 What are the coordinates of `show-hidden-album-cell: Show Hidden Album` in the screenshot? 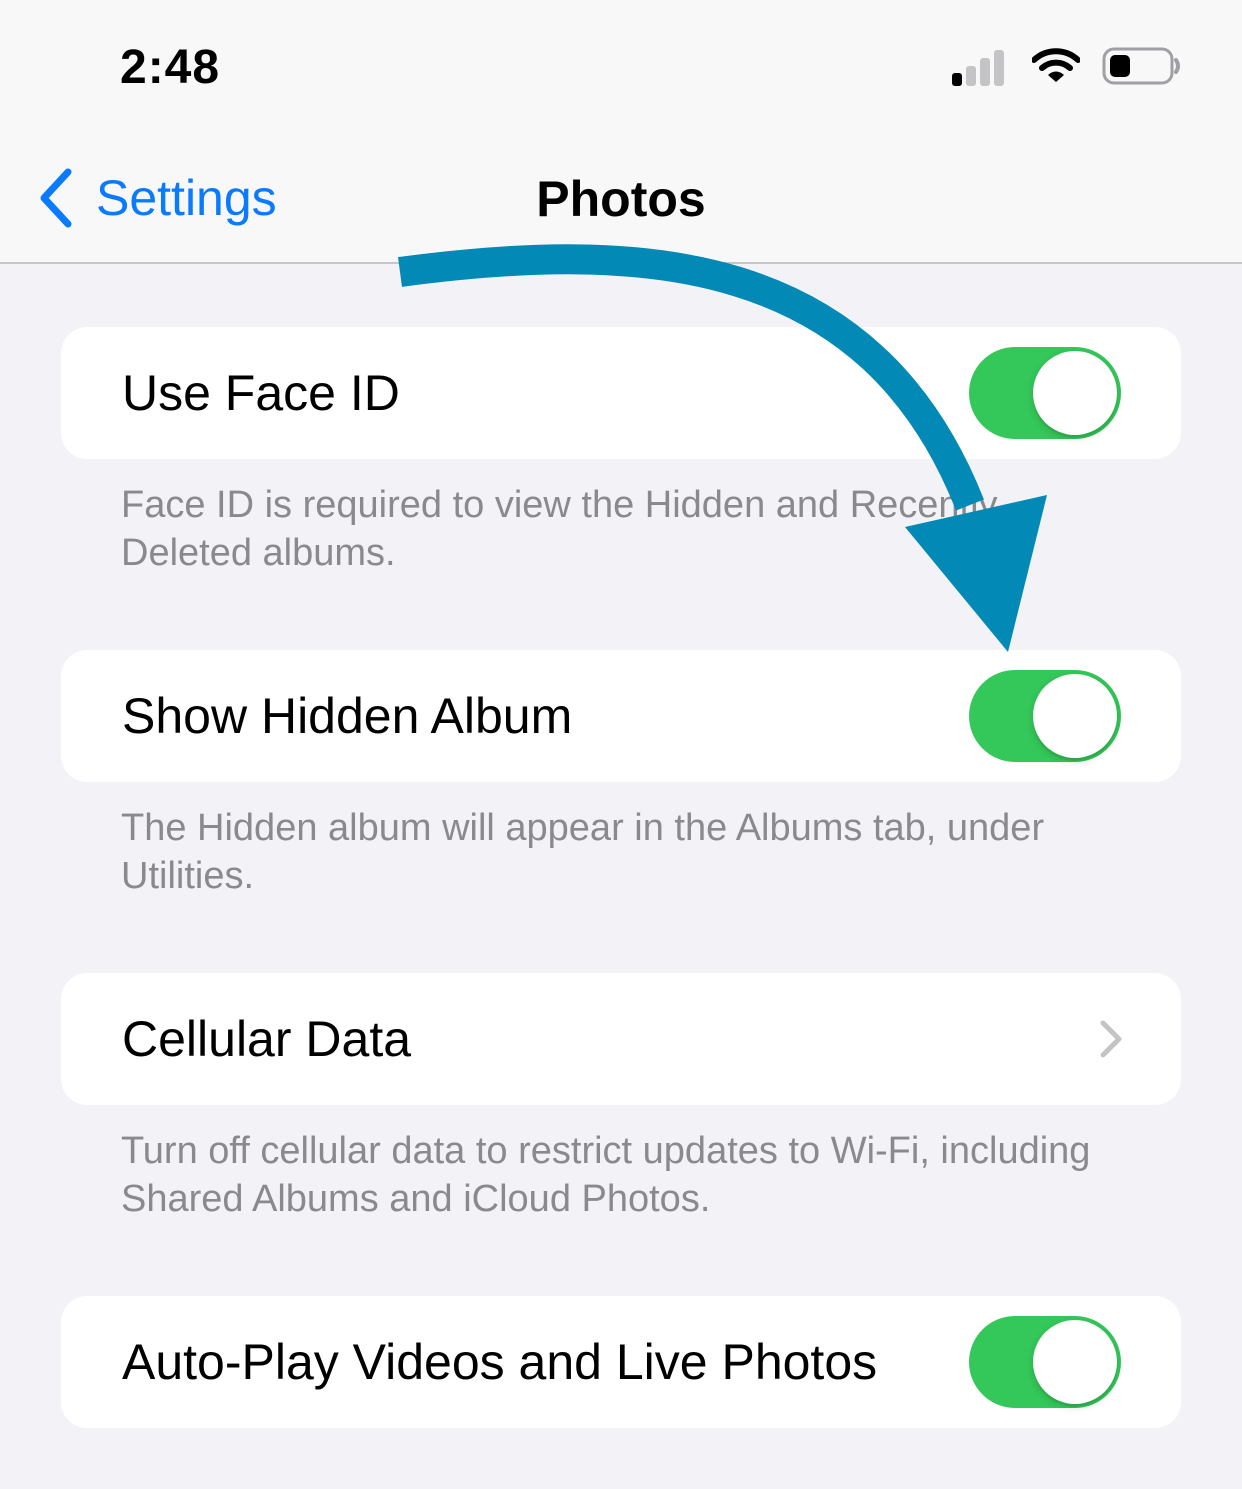 It's located at (621, 716).